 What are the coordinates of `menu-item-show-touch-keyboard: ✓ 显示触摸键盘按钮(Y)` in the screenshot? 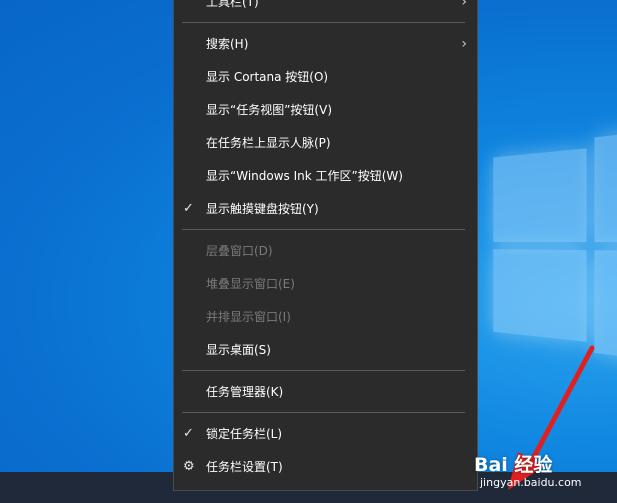 It's located at (325, 209).